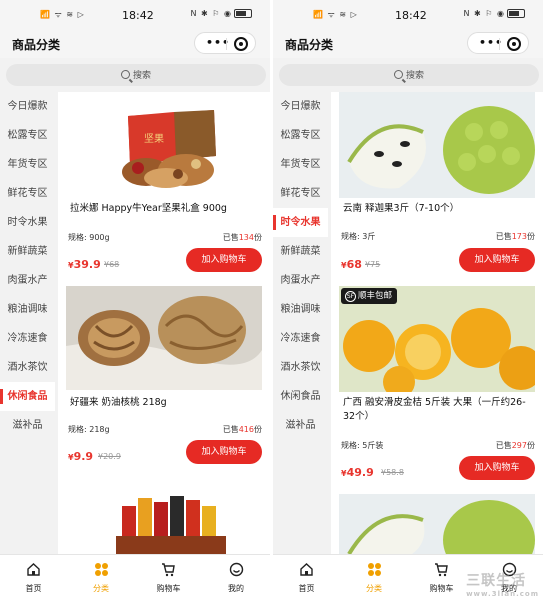 This screenshot has height=600, width=545. What do you see at coordinates (362, 445) in the screenshot?
I see `product-spec: 规格: 5斤装` at bounding box center [362, 445].